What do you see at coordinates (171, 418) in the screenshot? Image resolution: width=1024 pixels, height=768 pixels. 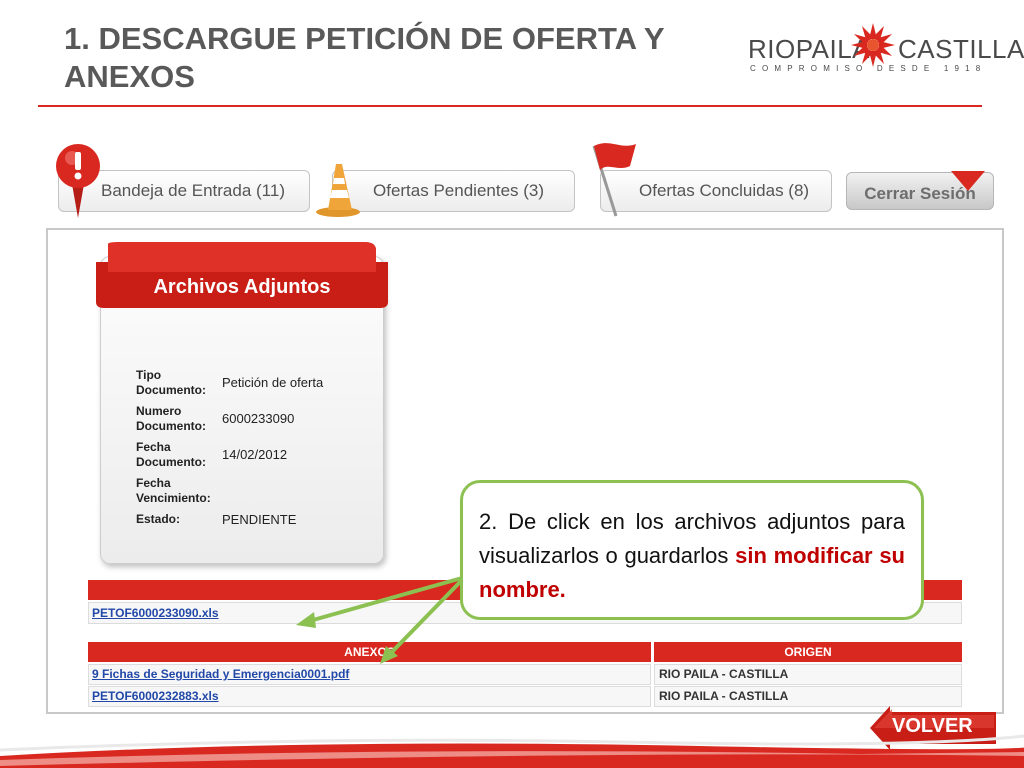 I see `field-label-doc-number: Numero Documento:` at bounding box center [171, 418].